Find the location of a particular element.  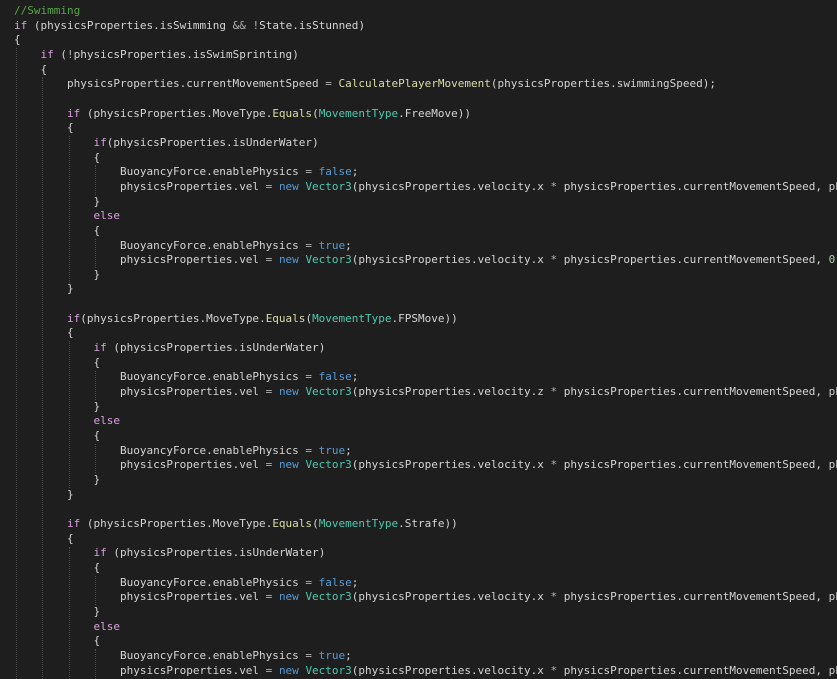

code-line: if (physicsProperties.isUnderWater) is located at coordinates (425, 348).